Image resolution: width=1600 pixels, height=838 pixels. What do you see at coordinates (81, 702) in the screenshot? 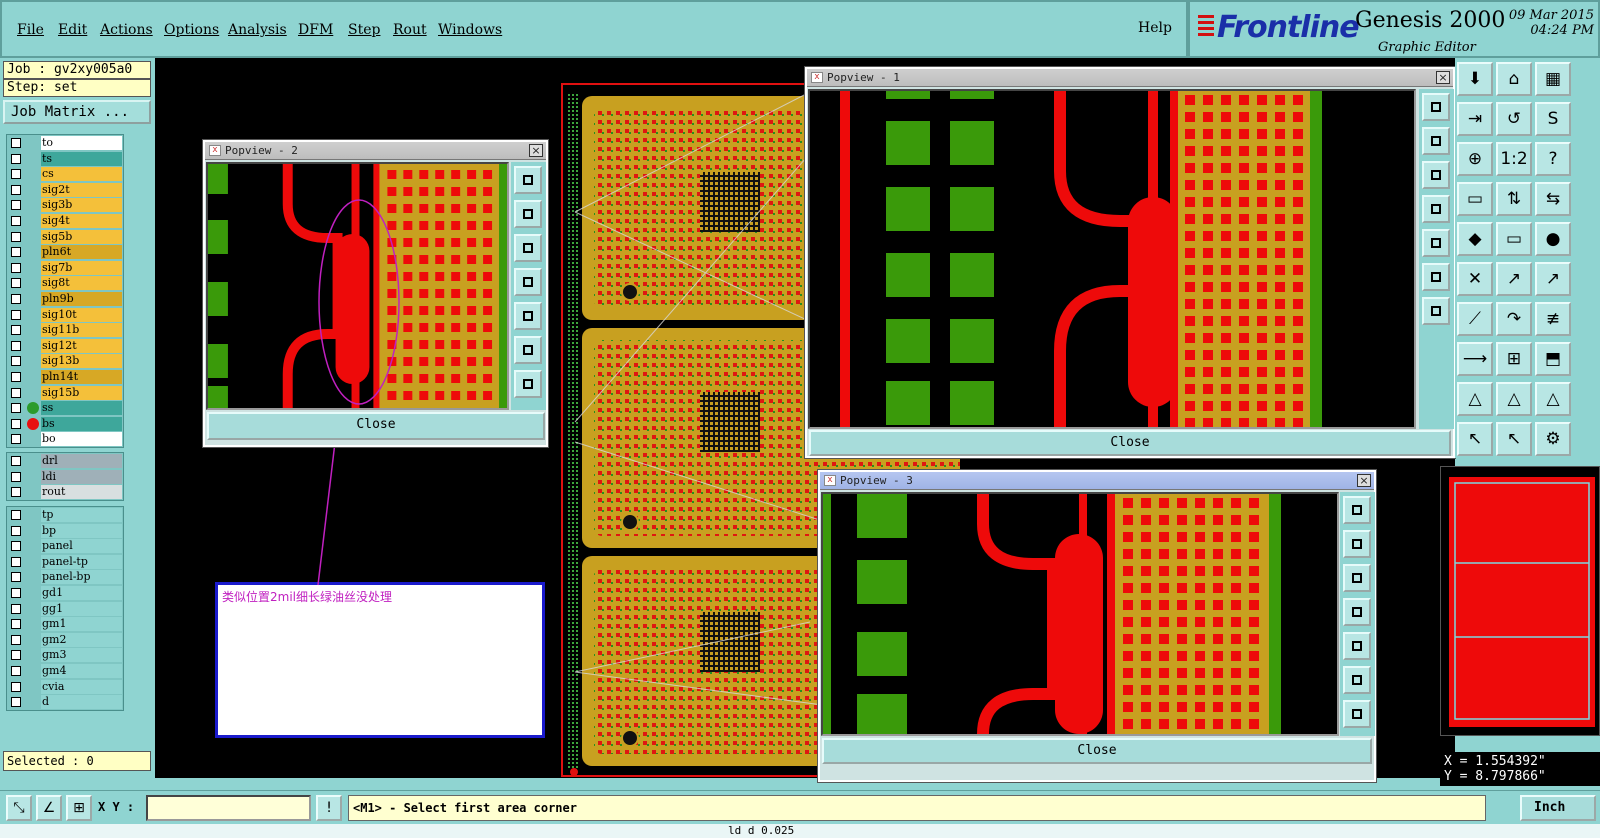
I see `layer-name: d` at bounding box center [81, 702].